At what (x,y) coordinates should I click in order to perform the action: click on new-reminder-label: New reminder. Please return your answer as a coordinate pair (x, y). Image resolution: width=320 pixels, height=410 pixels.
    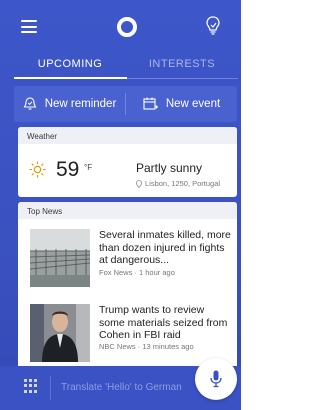
    Looking at the image, I should click on (80, 104).